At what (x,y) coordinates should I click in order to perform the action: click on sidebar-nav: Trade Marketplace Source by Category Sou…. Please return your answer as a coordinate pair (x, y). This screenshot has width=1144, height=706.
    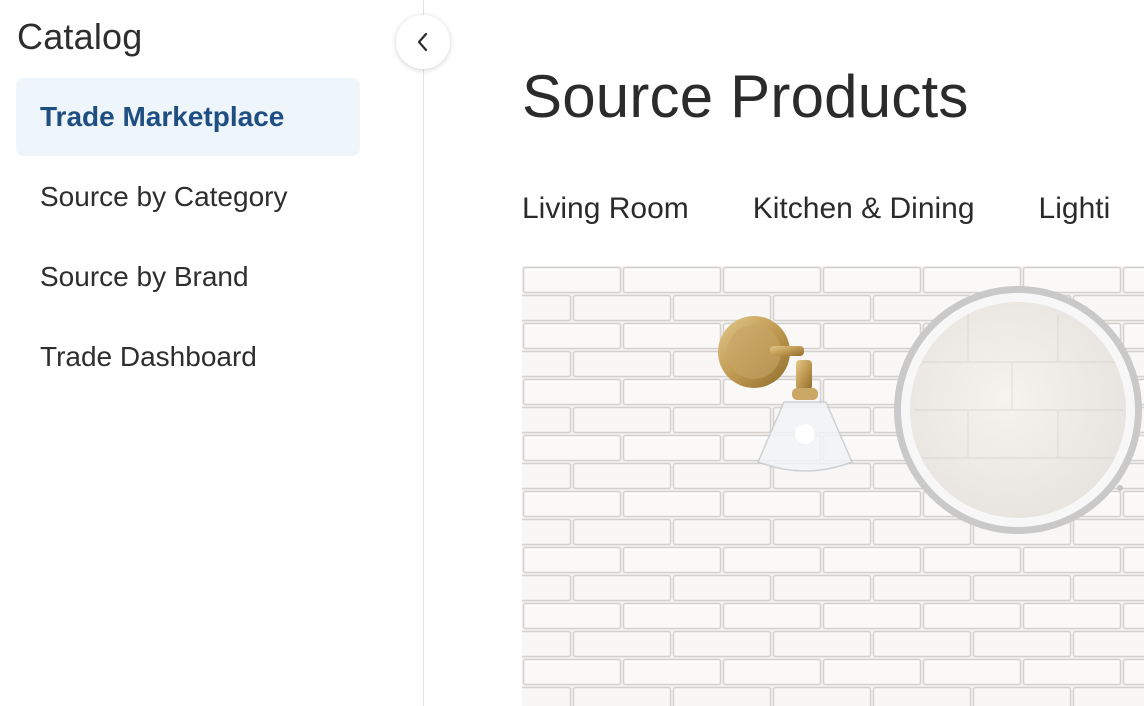
    Looking at the image, I should click on (188, 238).